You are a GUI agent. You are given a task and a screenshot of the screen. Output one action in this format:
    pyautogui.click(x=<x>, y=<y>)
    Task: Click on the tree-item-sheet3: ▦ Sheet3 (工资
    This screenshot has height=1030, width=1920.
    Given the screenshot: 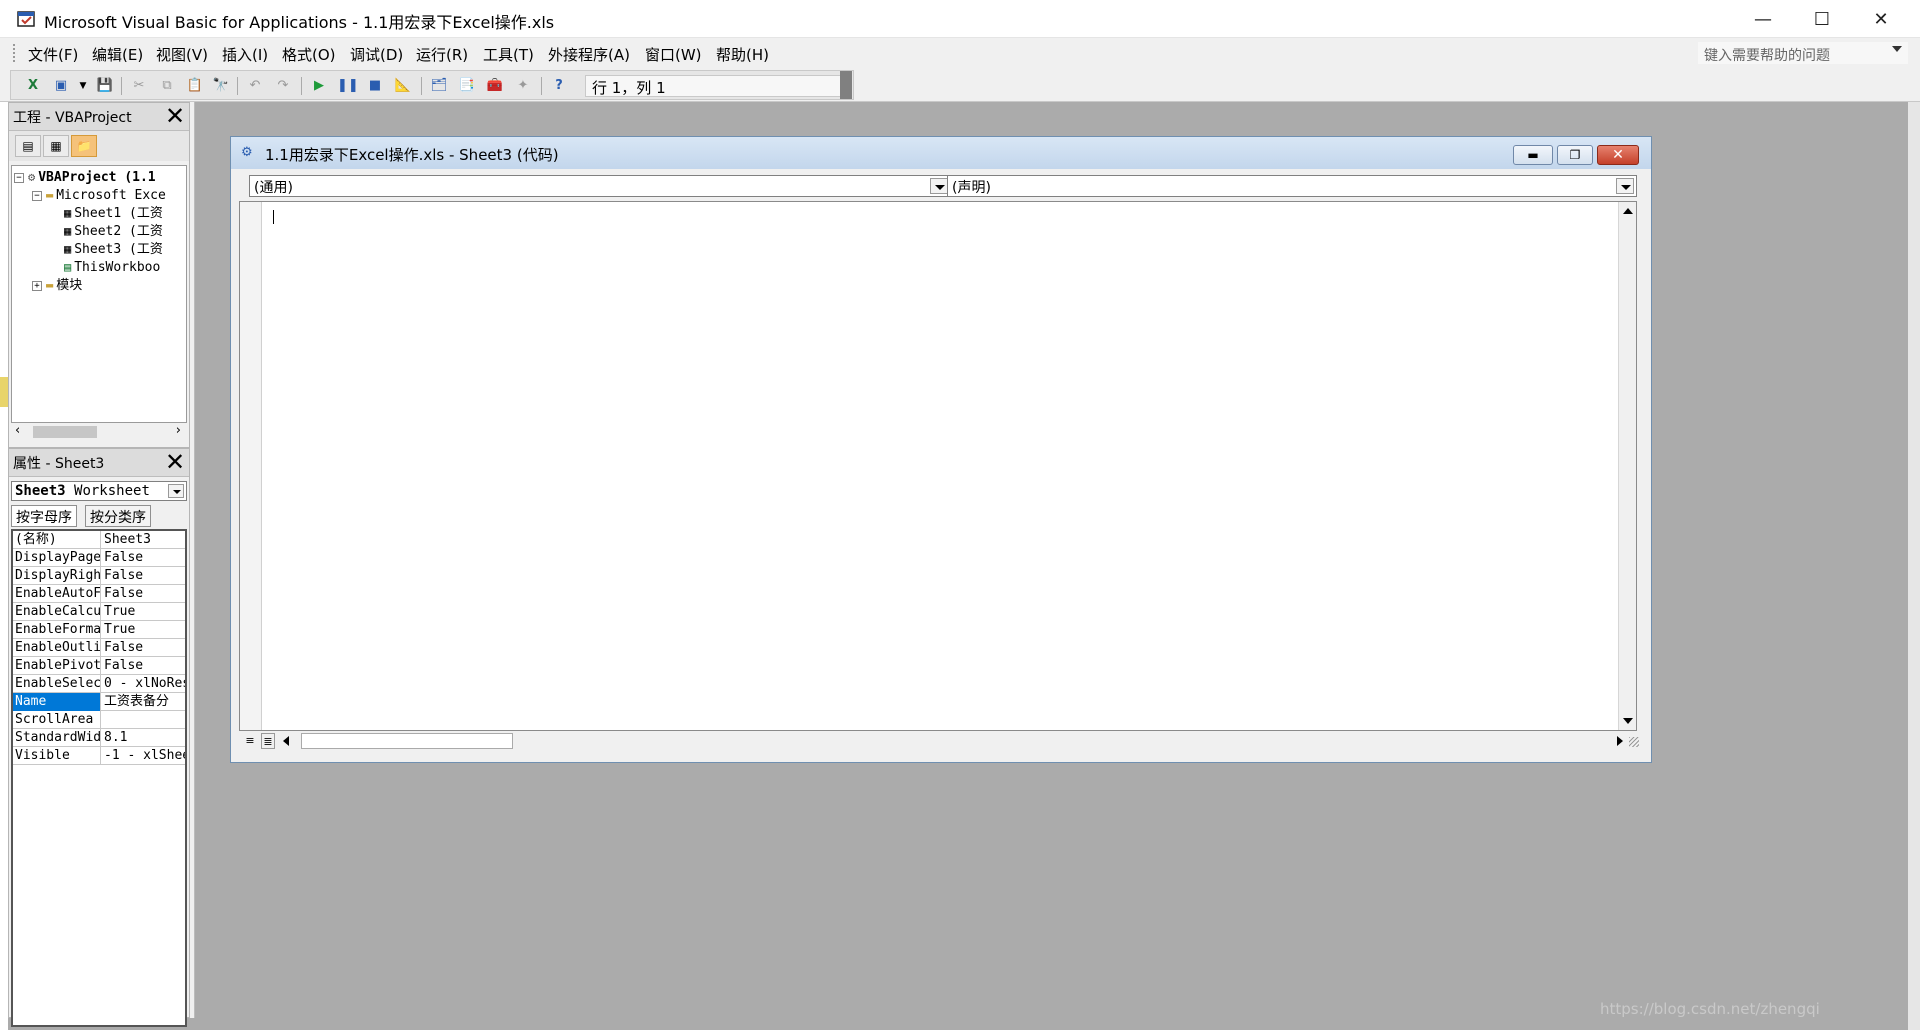 What is the action you would take?
    pyautogui.click(x=113, y=249)
    